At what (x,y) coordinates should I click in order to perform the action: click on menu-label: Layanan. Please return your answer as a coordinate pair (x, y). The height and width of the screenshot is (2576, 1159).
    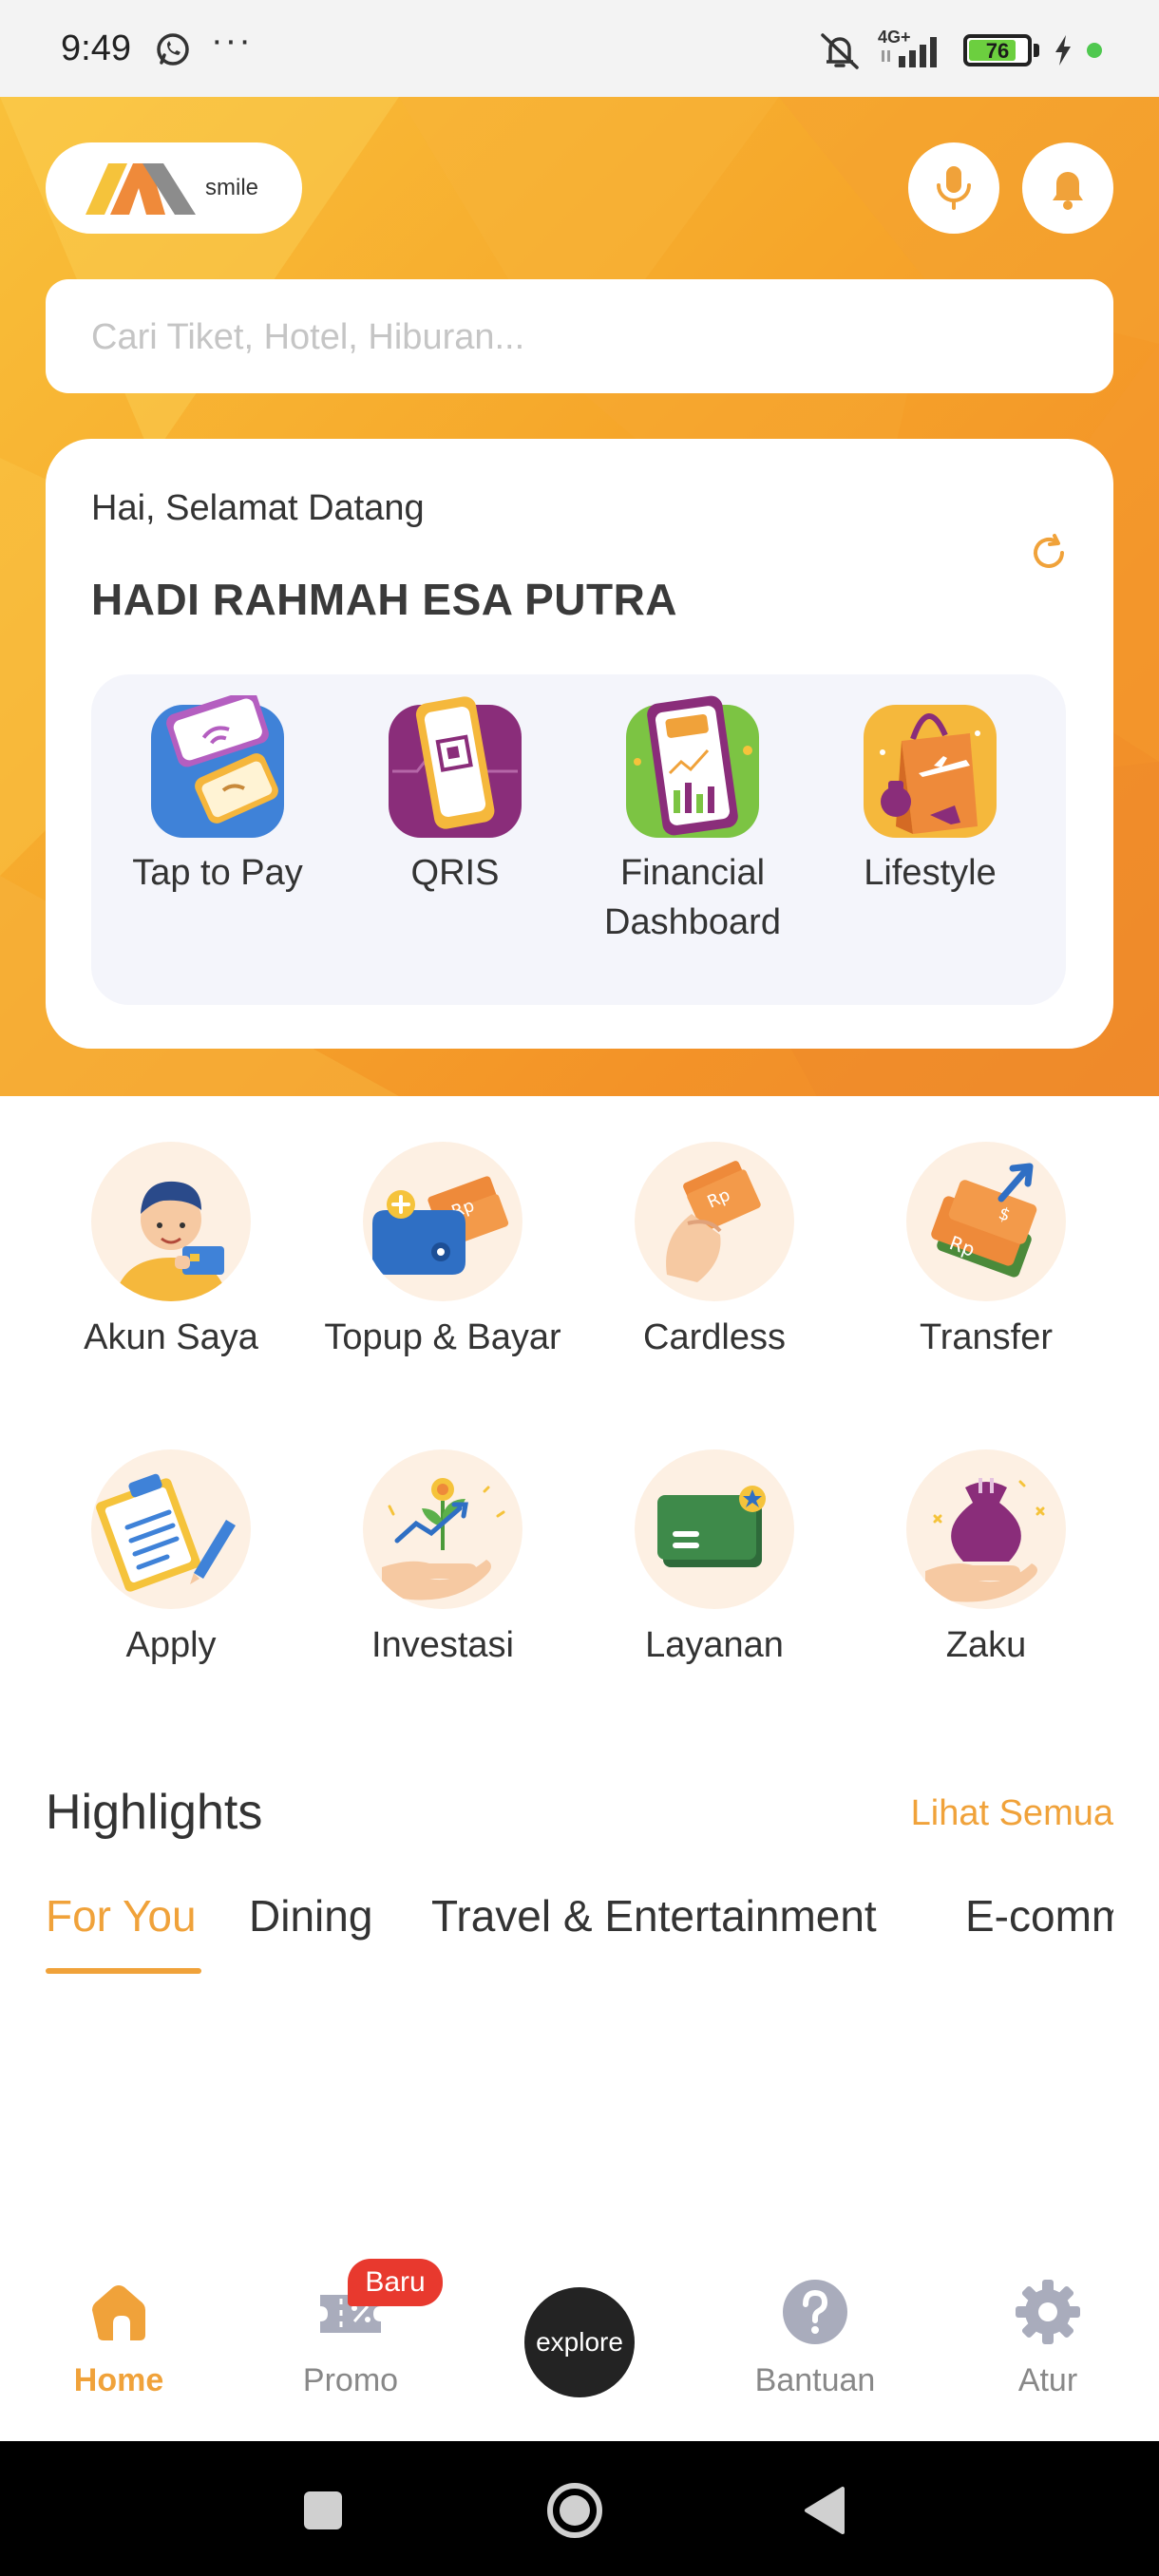
    Looking at the image, I should click on (714, 1645).